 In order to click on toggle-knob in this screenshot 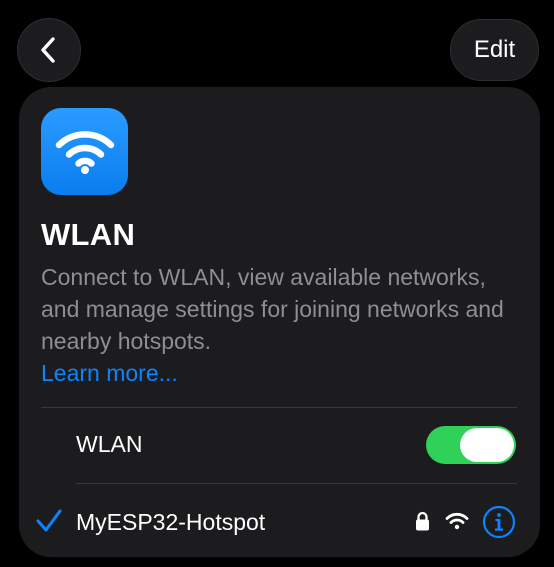, I will do `click(487, 445)`.